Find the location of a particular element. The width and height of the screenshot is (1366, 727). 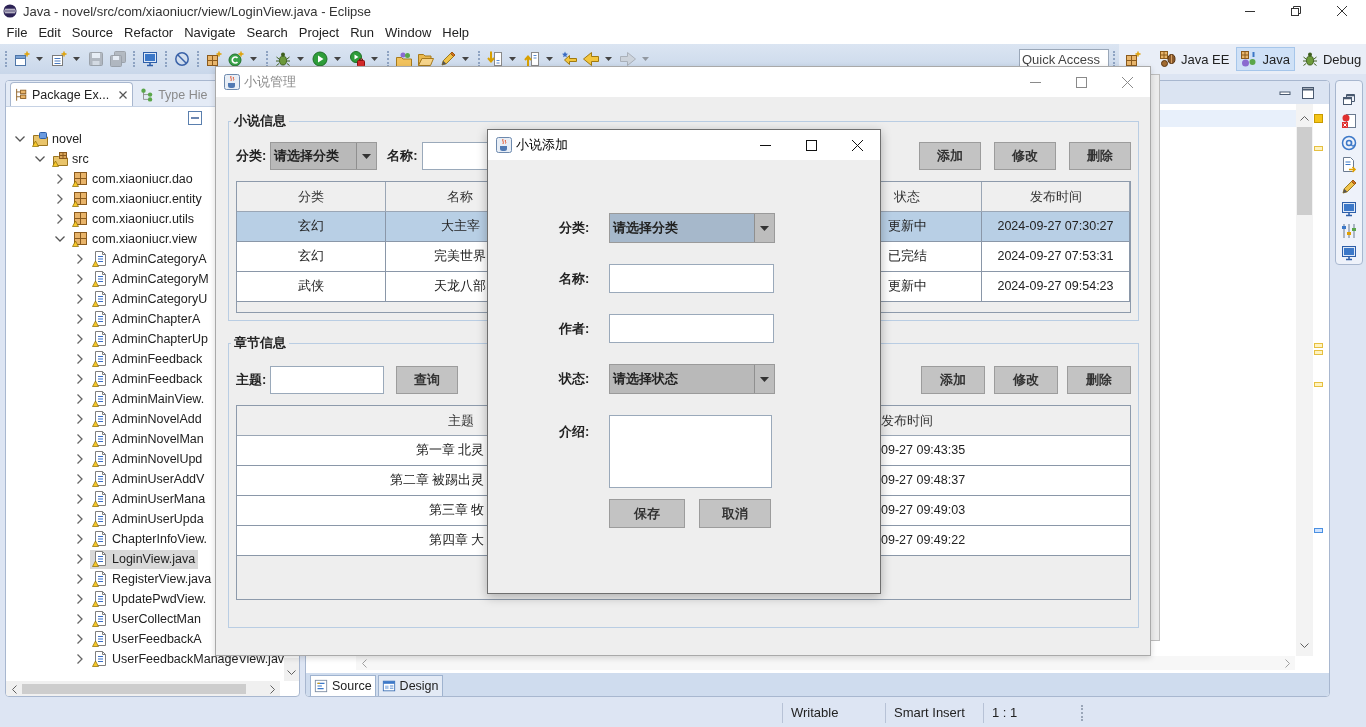

tree-item: novel is located at coordinates (57, 139).